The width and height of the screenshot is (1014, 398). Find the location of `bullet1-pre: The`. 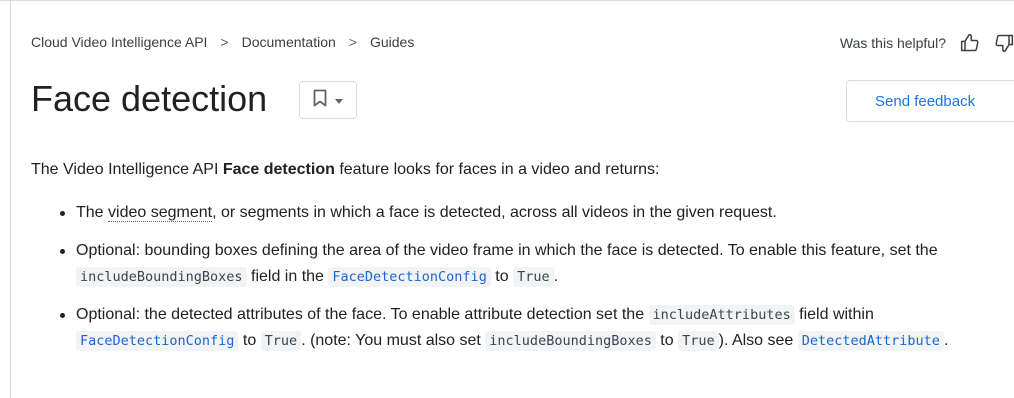

bullet1-pre: The is located at coordinates (92, 212).